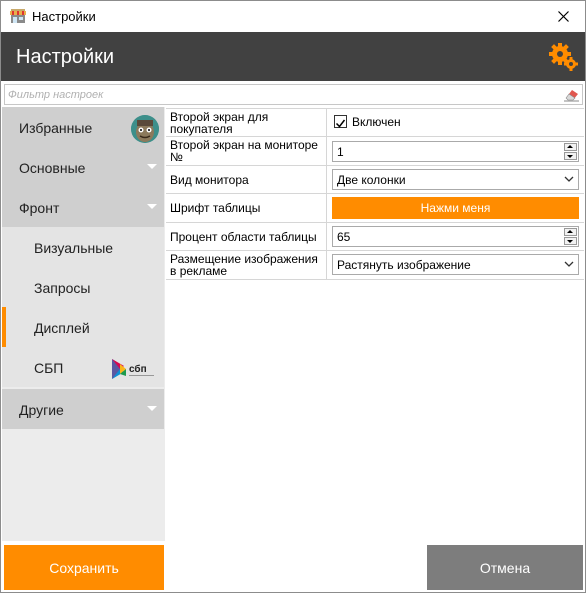  I want to click on sbp-logo-icon: сбп, so click(133, 369).